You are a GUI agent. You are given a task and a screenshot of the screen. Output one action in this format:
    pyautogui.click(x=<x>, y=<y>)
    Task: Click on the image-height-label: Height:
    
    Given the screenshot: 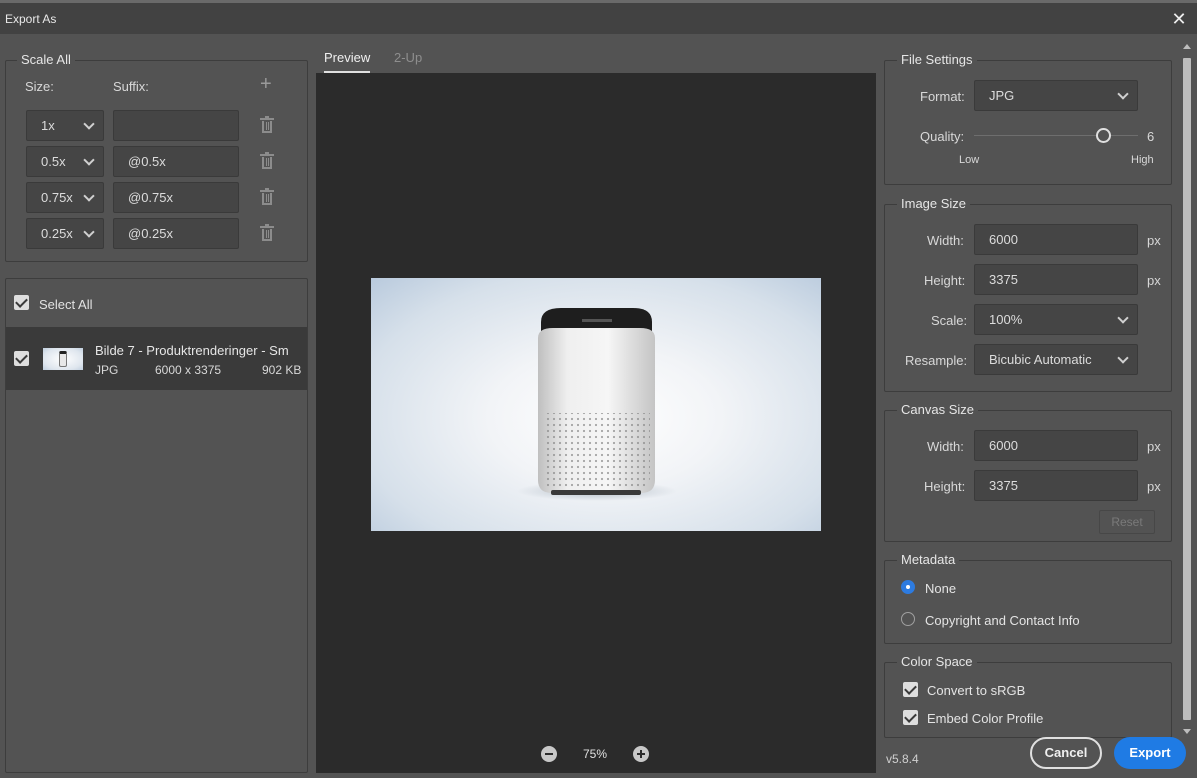 What is the action you would take?
    pyautogui.click(x=945, y=280)
    